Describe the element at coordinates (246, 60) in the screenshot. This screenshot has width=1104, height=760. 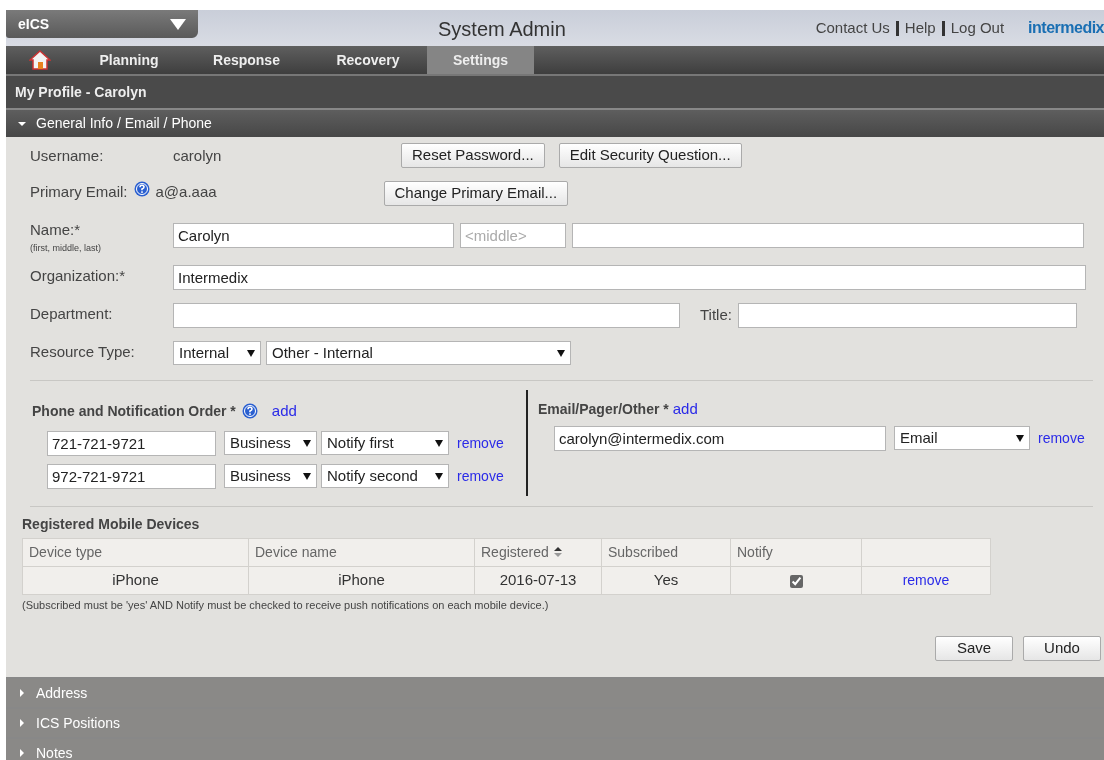
I see `nav-tab: Response` at that location.